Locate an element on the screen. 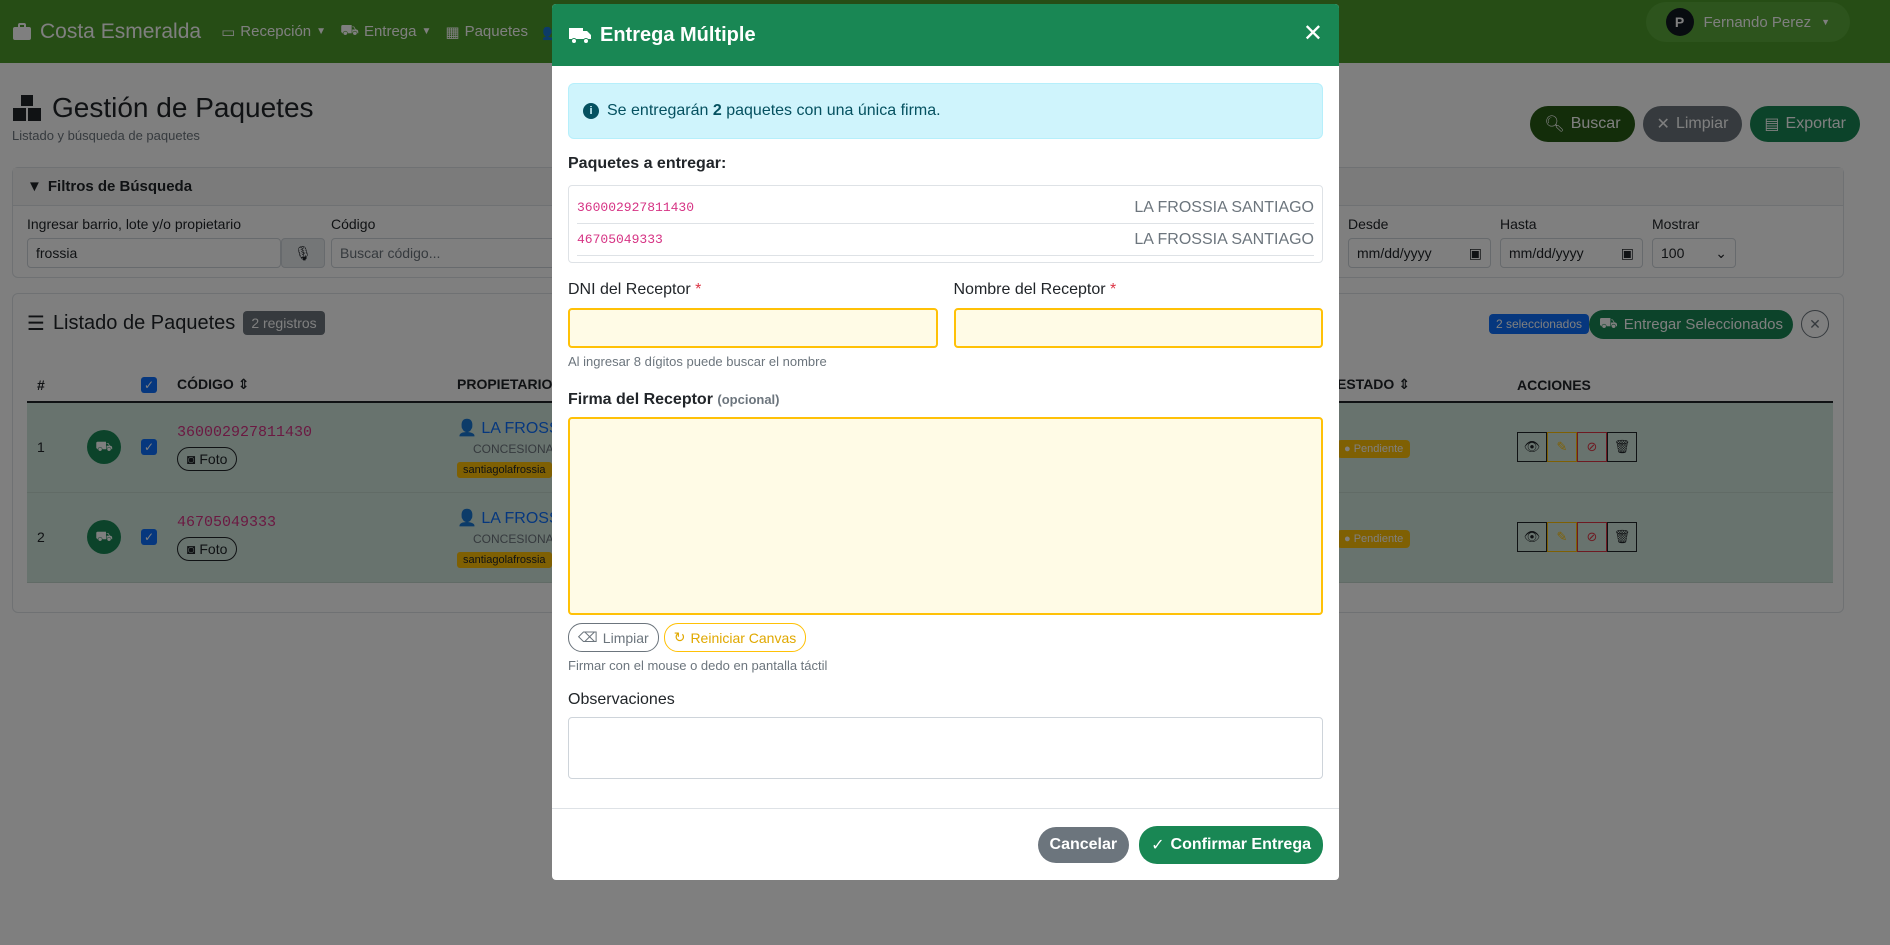 This screenshot has height=945, width=1890. list-item: 360002927811430 LA FROSSIA SANTIAGO is located at coordinates (945, 208).